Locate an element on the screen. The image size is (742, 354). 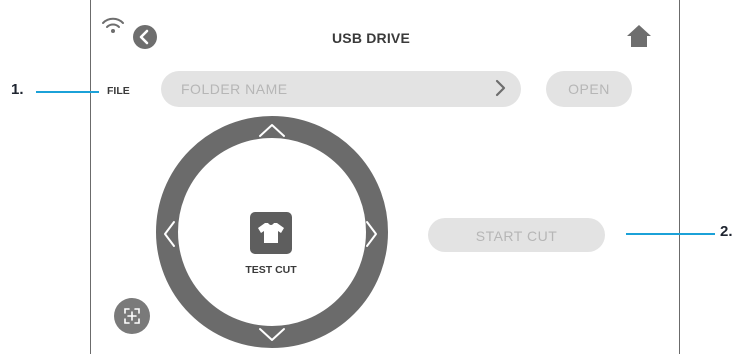
open-button-label: OPEN is located at coordinates (589, 89).